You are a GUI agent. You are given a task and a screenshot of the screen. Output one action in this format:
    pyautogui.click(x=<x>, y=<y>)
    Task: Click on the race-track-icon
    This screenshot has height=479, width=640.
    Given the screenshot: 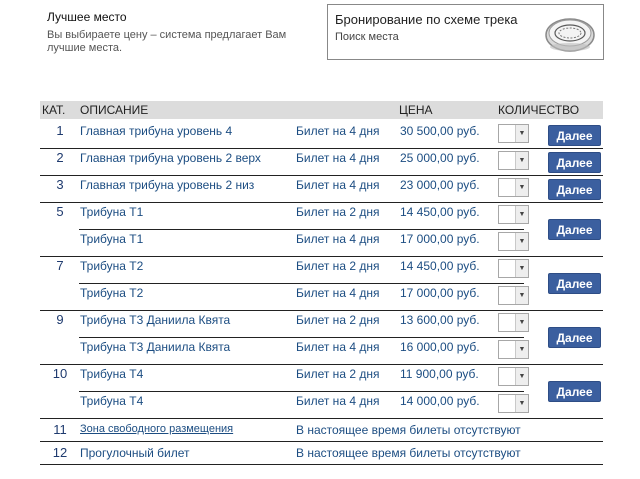 What is the action you would take?
    pyautogui.click(x=570, y=35)
    